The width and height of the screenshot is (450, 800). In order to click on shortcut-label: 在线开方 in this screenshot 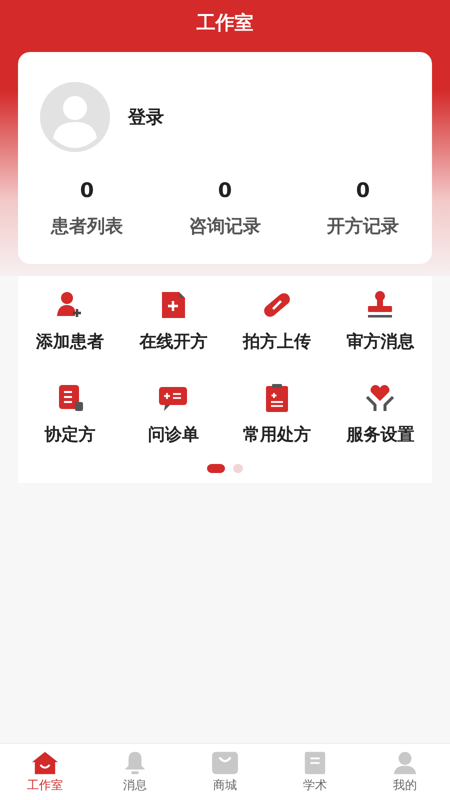, I will do `click(173, 341)`.